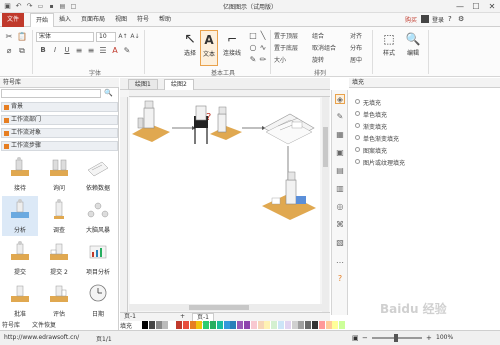 Image resolution: width=500 pixels, height=345 pixels. Describe the element at coordinates (190, 48) in the screenshot. I see `select-tool: ↖ 选择` at that location.